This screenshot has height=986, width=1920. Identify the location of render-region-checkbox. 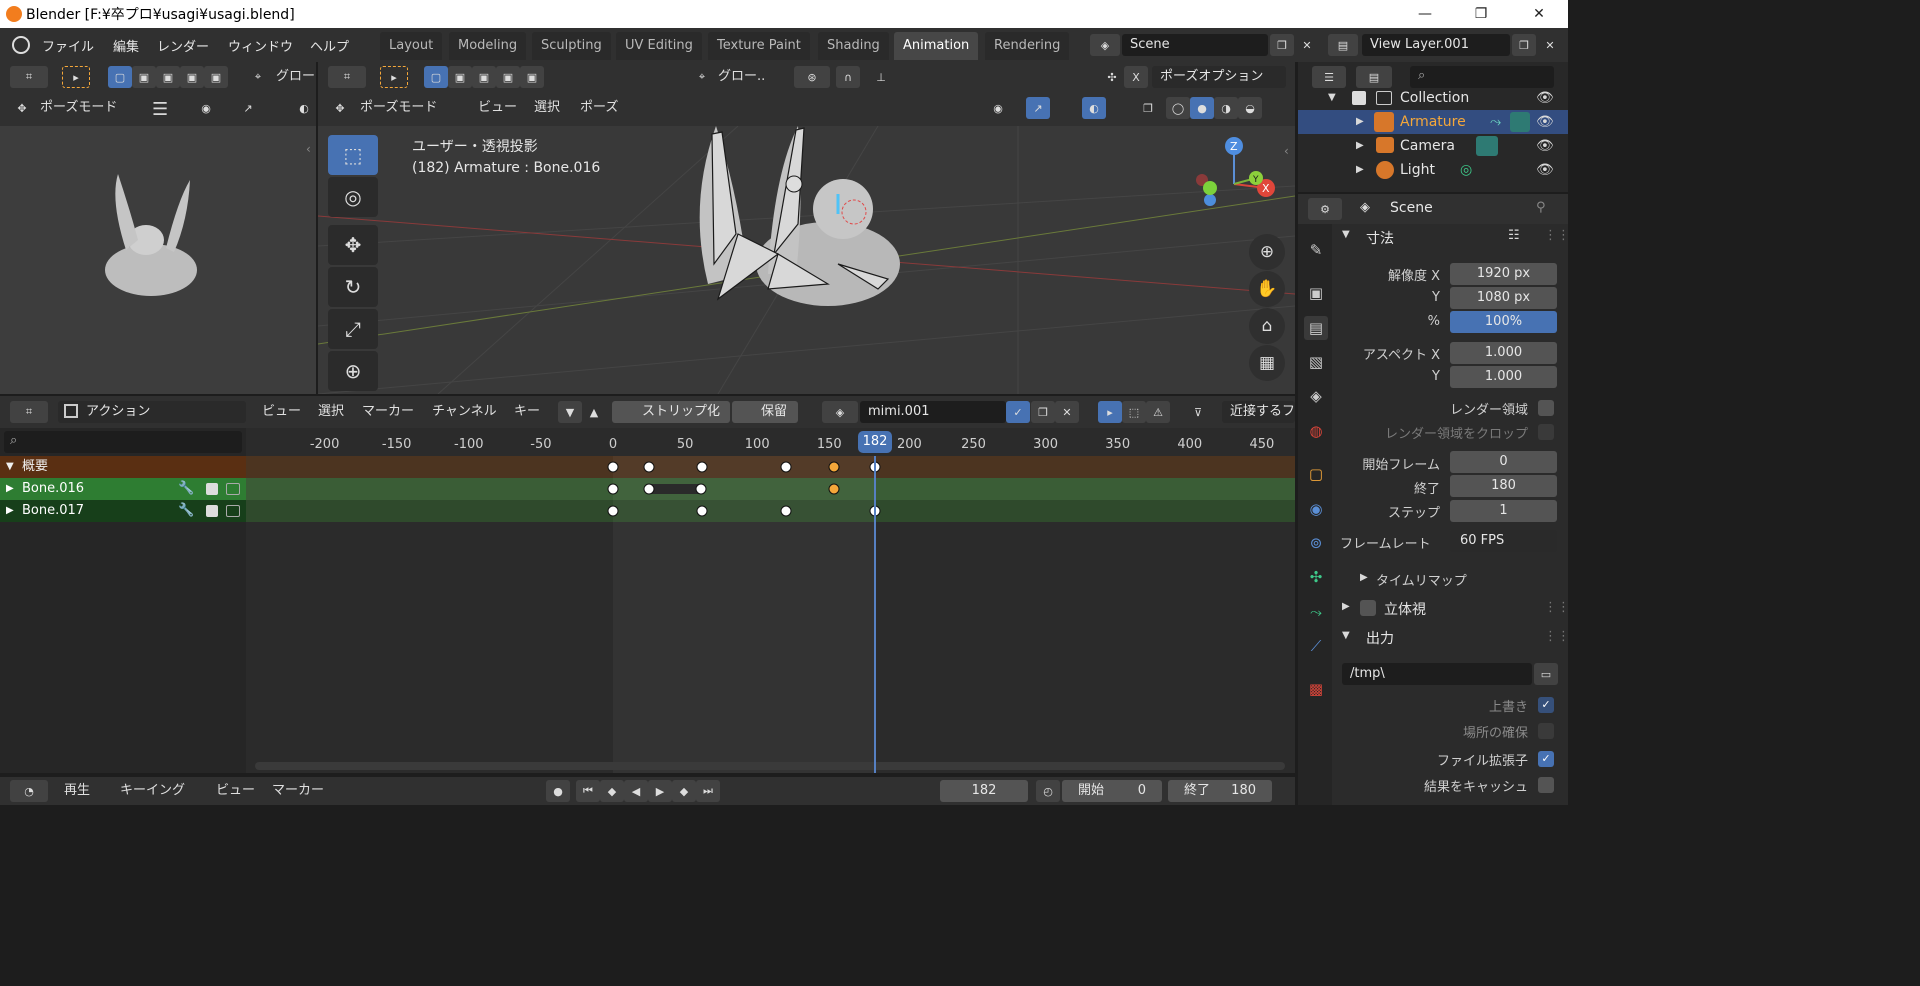
(1546, 408).